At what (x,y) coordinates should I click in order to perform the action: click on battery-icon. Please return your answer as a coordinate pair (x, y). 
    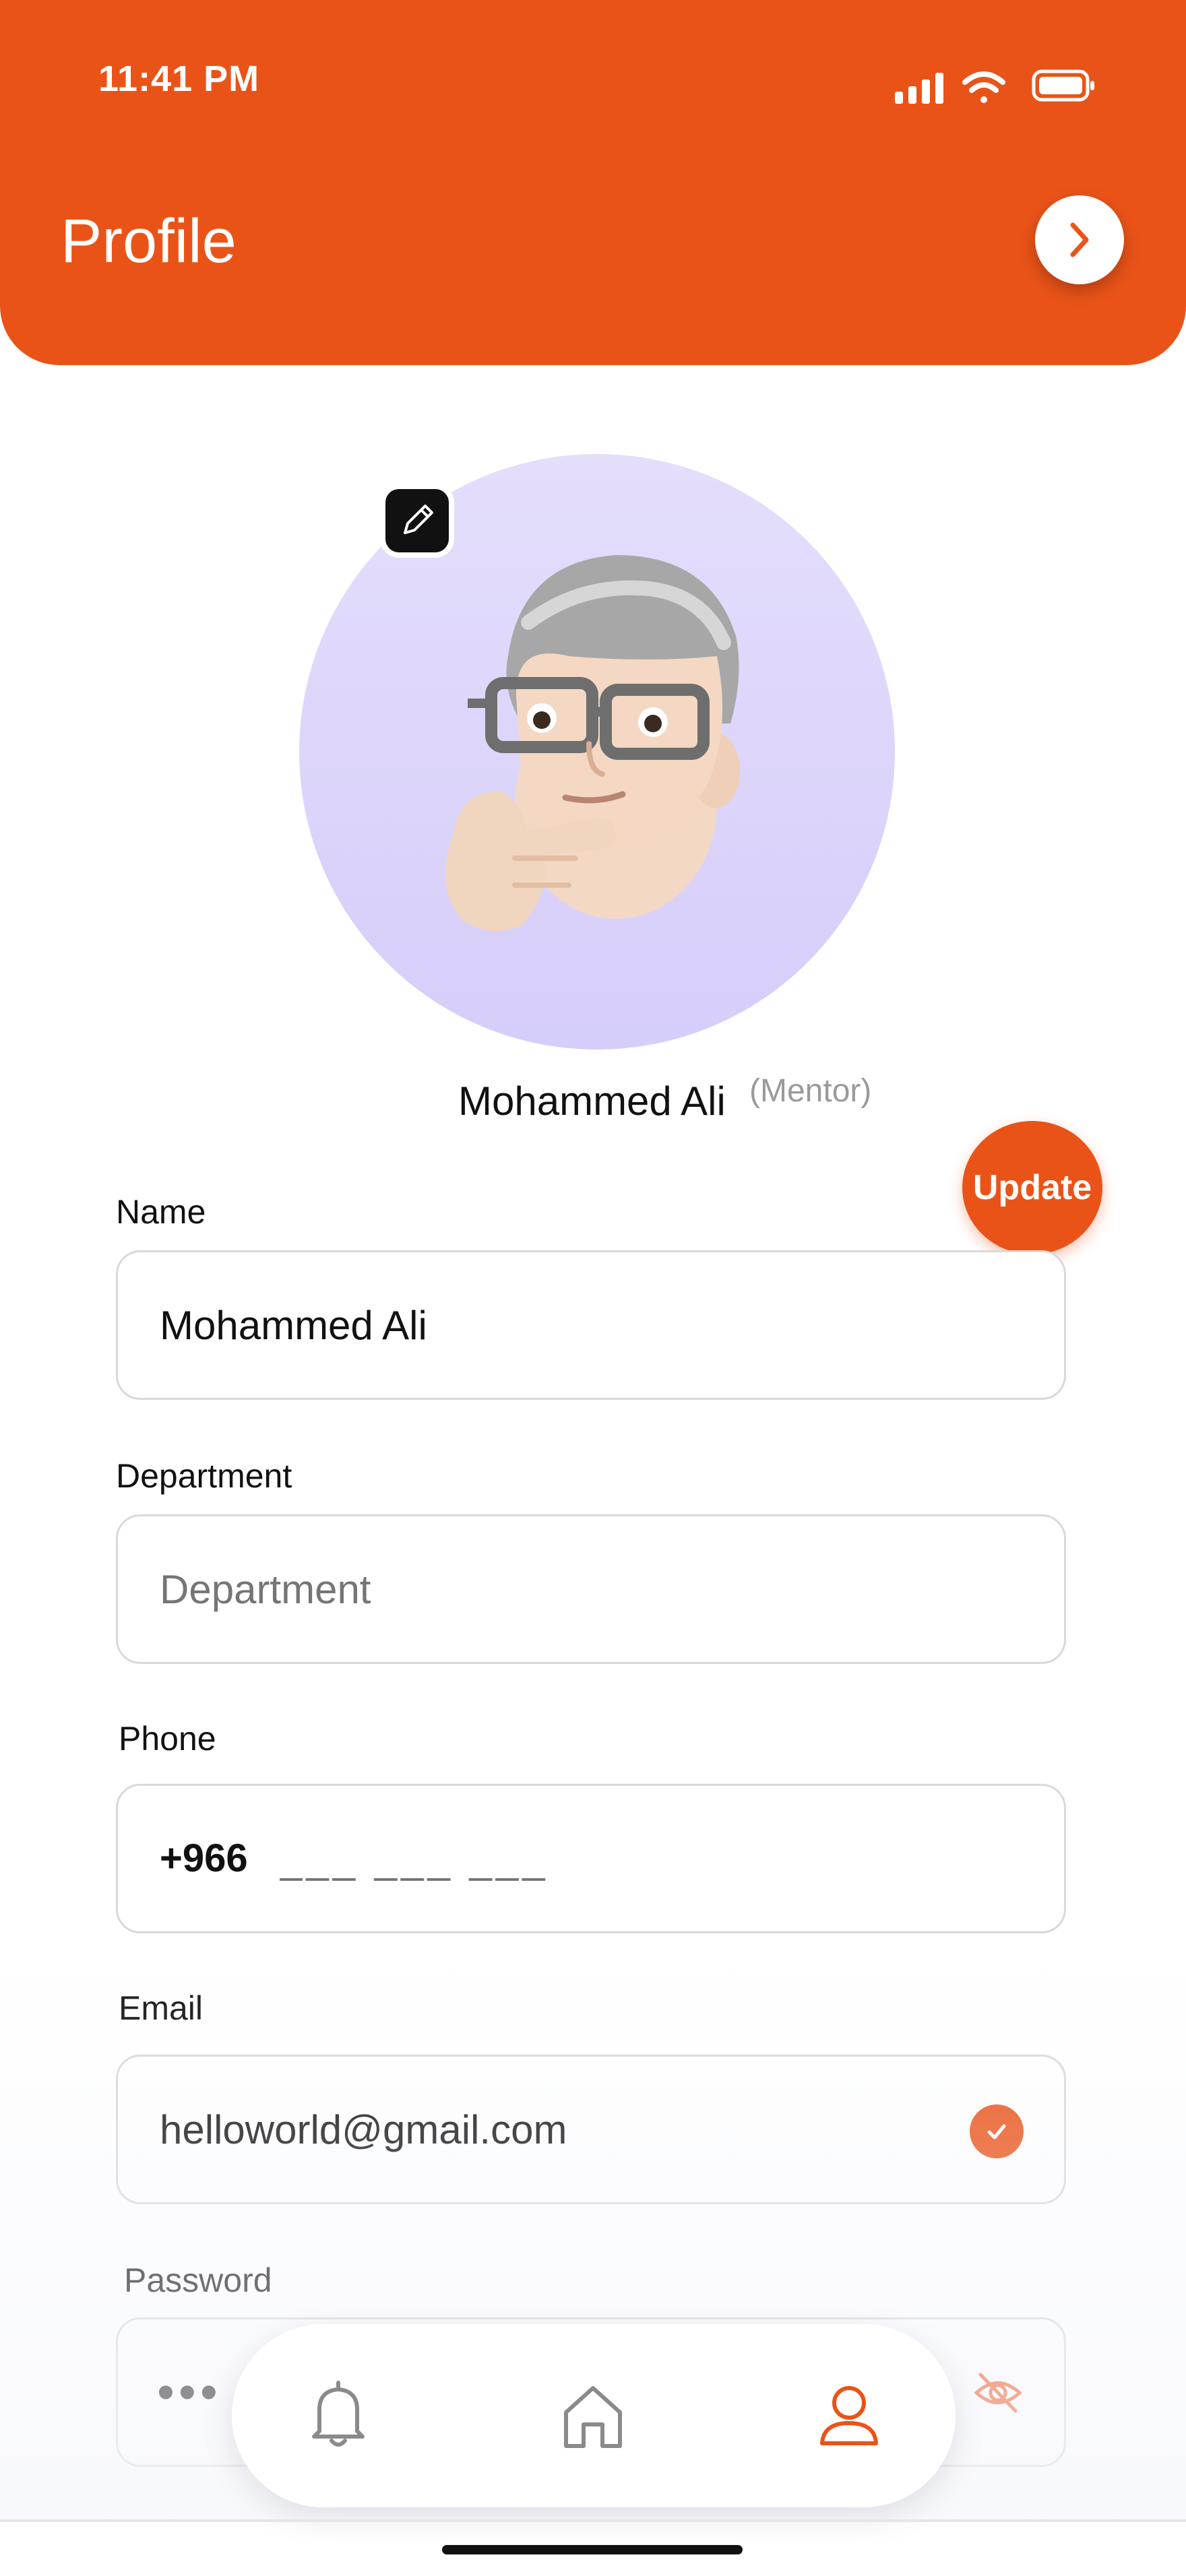
    Looking at the image, I should click on (1063, 85).